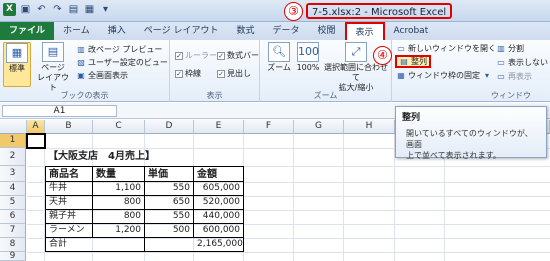 This screenshot has width=550, height=261. I want to click on group-zoom: 🔍︎ ズーム 100 100% ⤢ 選択範囲に合わせて 拡大/縮小 ズーム, so click(326, 71).